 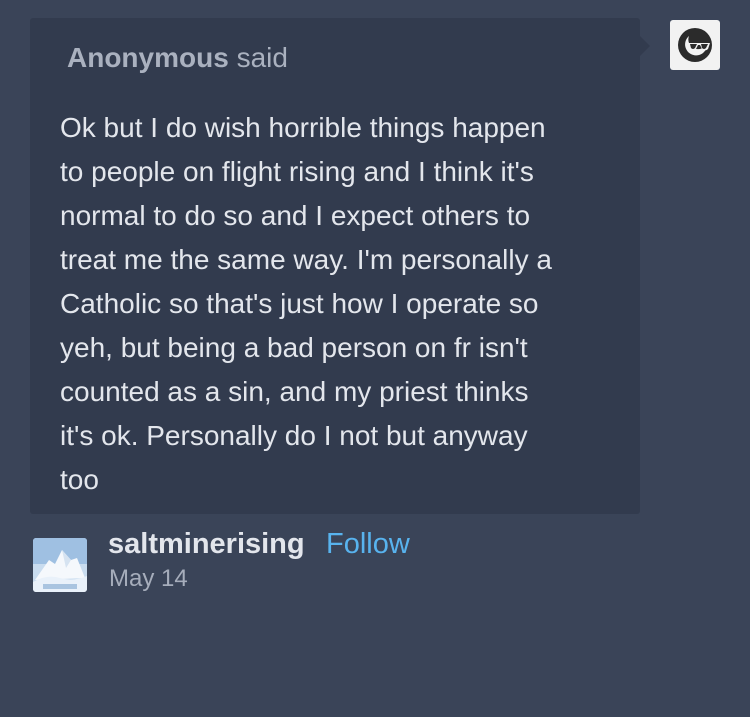 I want to click on mountain-avatar-icon, so click(x=60, y=565).